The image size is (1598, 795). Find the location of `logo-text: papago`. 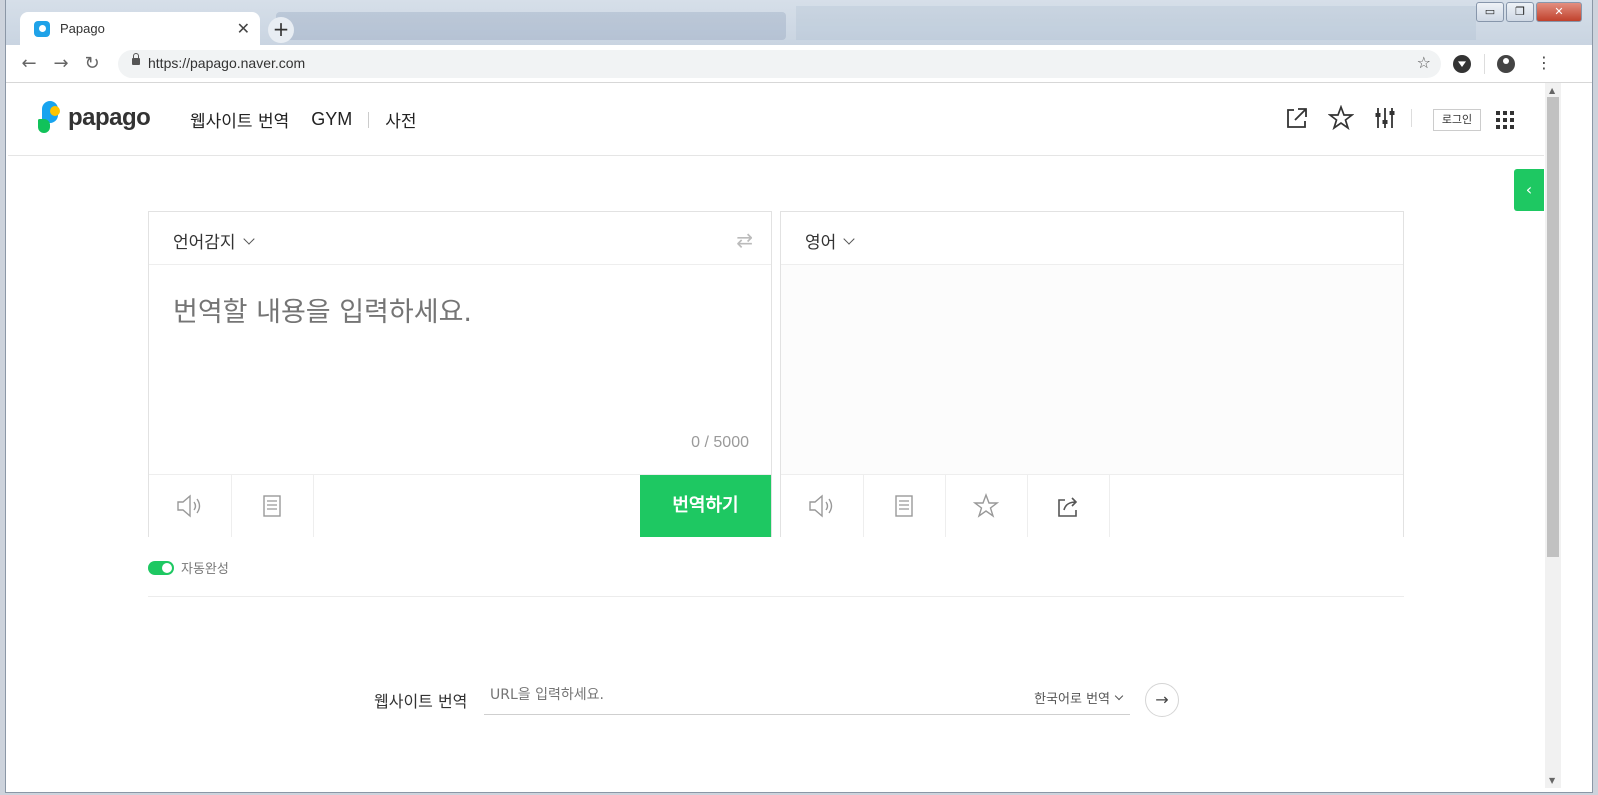

logo-text: papago is located at coordinates (109, 117).